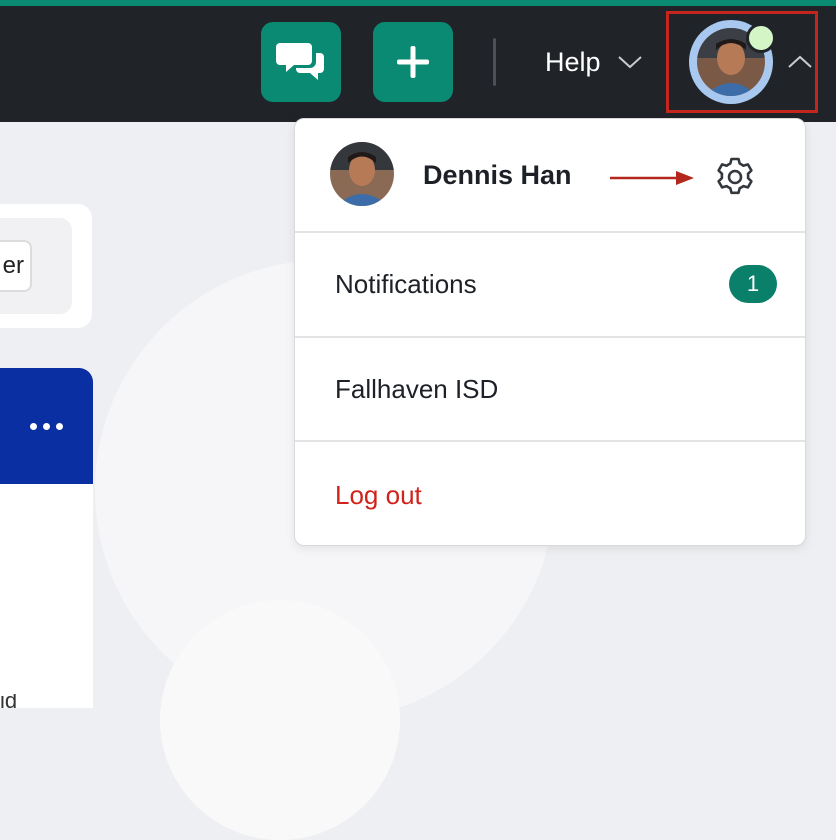 The height and width of the screenshot is (840, 836). I want to click on chevron-up-icon, so click(800, 61).